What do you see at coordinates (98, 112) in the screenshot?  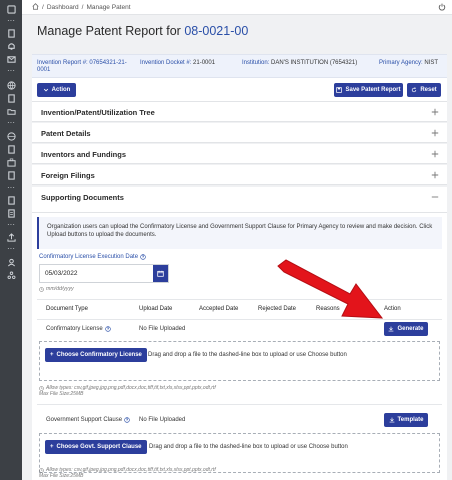 I see `section-title: Invention/Patent/Utilization Tree` at bounding box center [98, 112].